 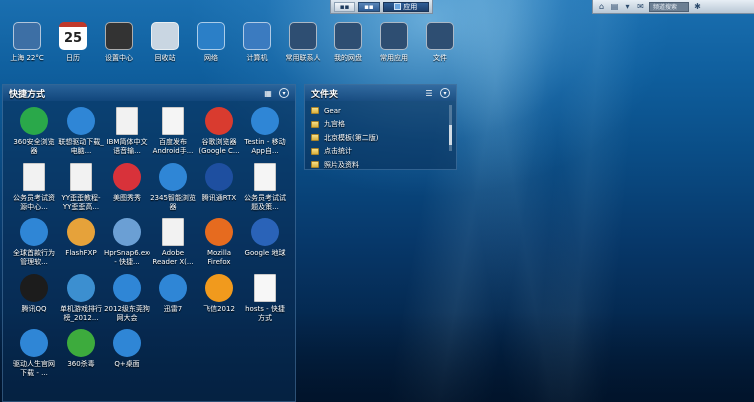 What do you see at coordinates (173, 298) in the screenshot?
I see `shortcut-item: 迅雷7` at bounding box center [173, 298].